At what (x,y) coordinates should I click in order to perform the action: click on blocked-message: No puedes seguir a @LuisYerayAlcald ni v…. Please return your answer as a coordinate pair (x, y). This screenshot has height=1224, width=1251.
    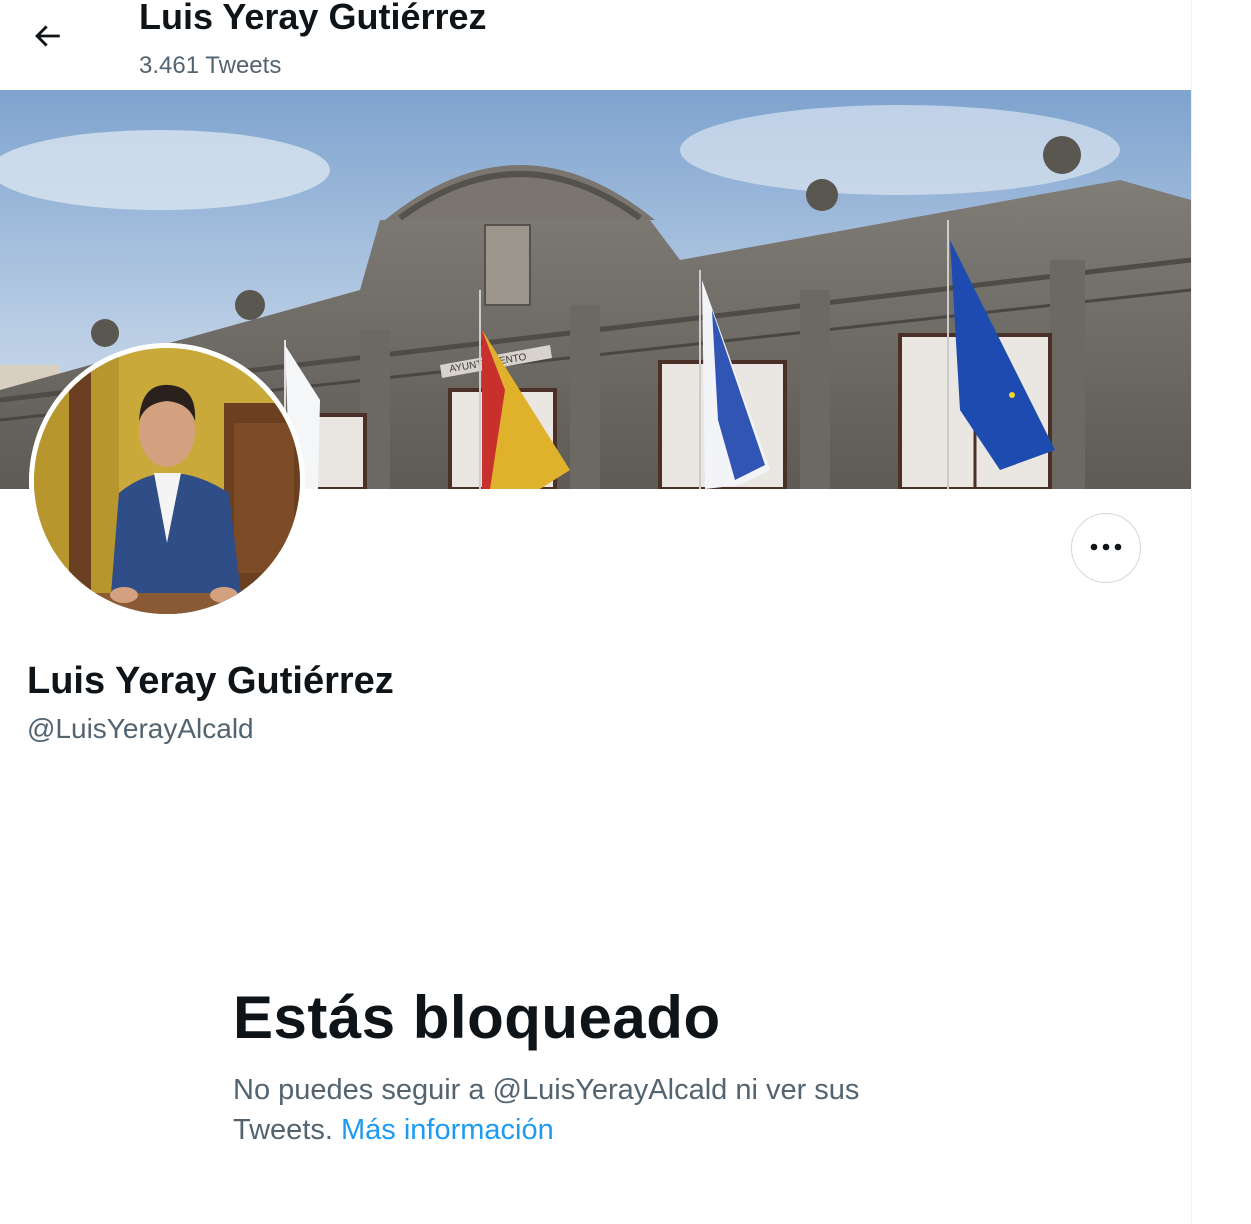
    Looking at the image, I should click on (583, 1110).